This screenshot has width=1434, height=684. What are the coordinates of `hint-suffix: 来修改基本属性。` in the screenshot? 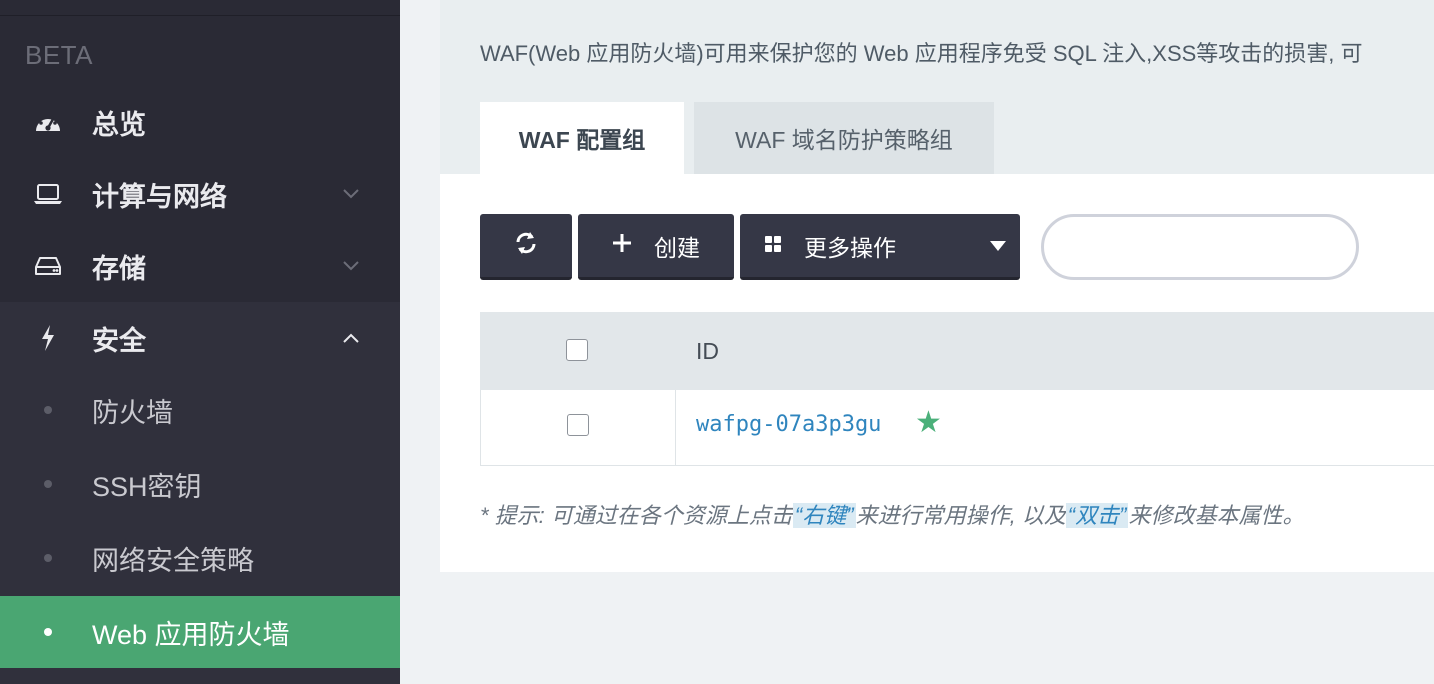 It's located at (1216, 515).